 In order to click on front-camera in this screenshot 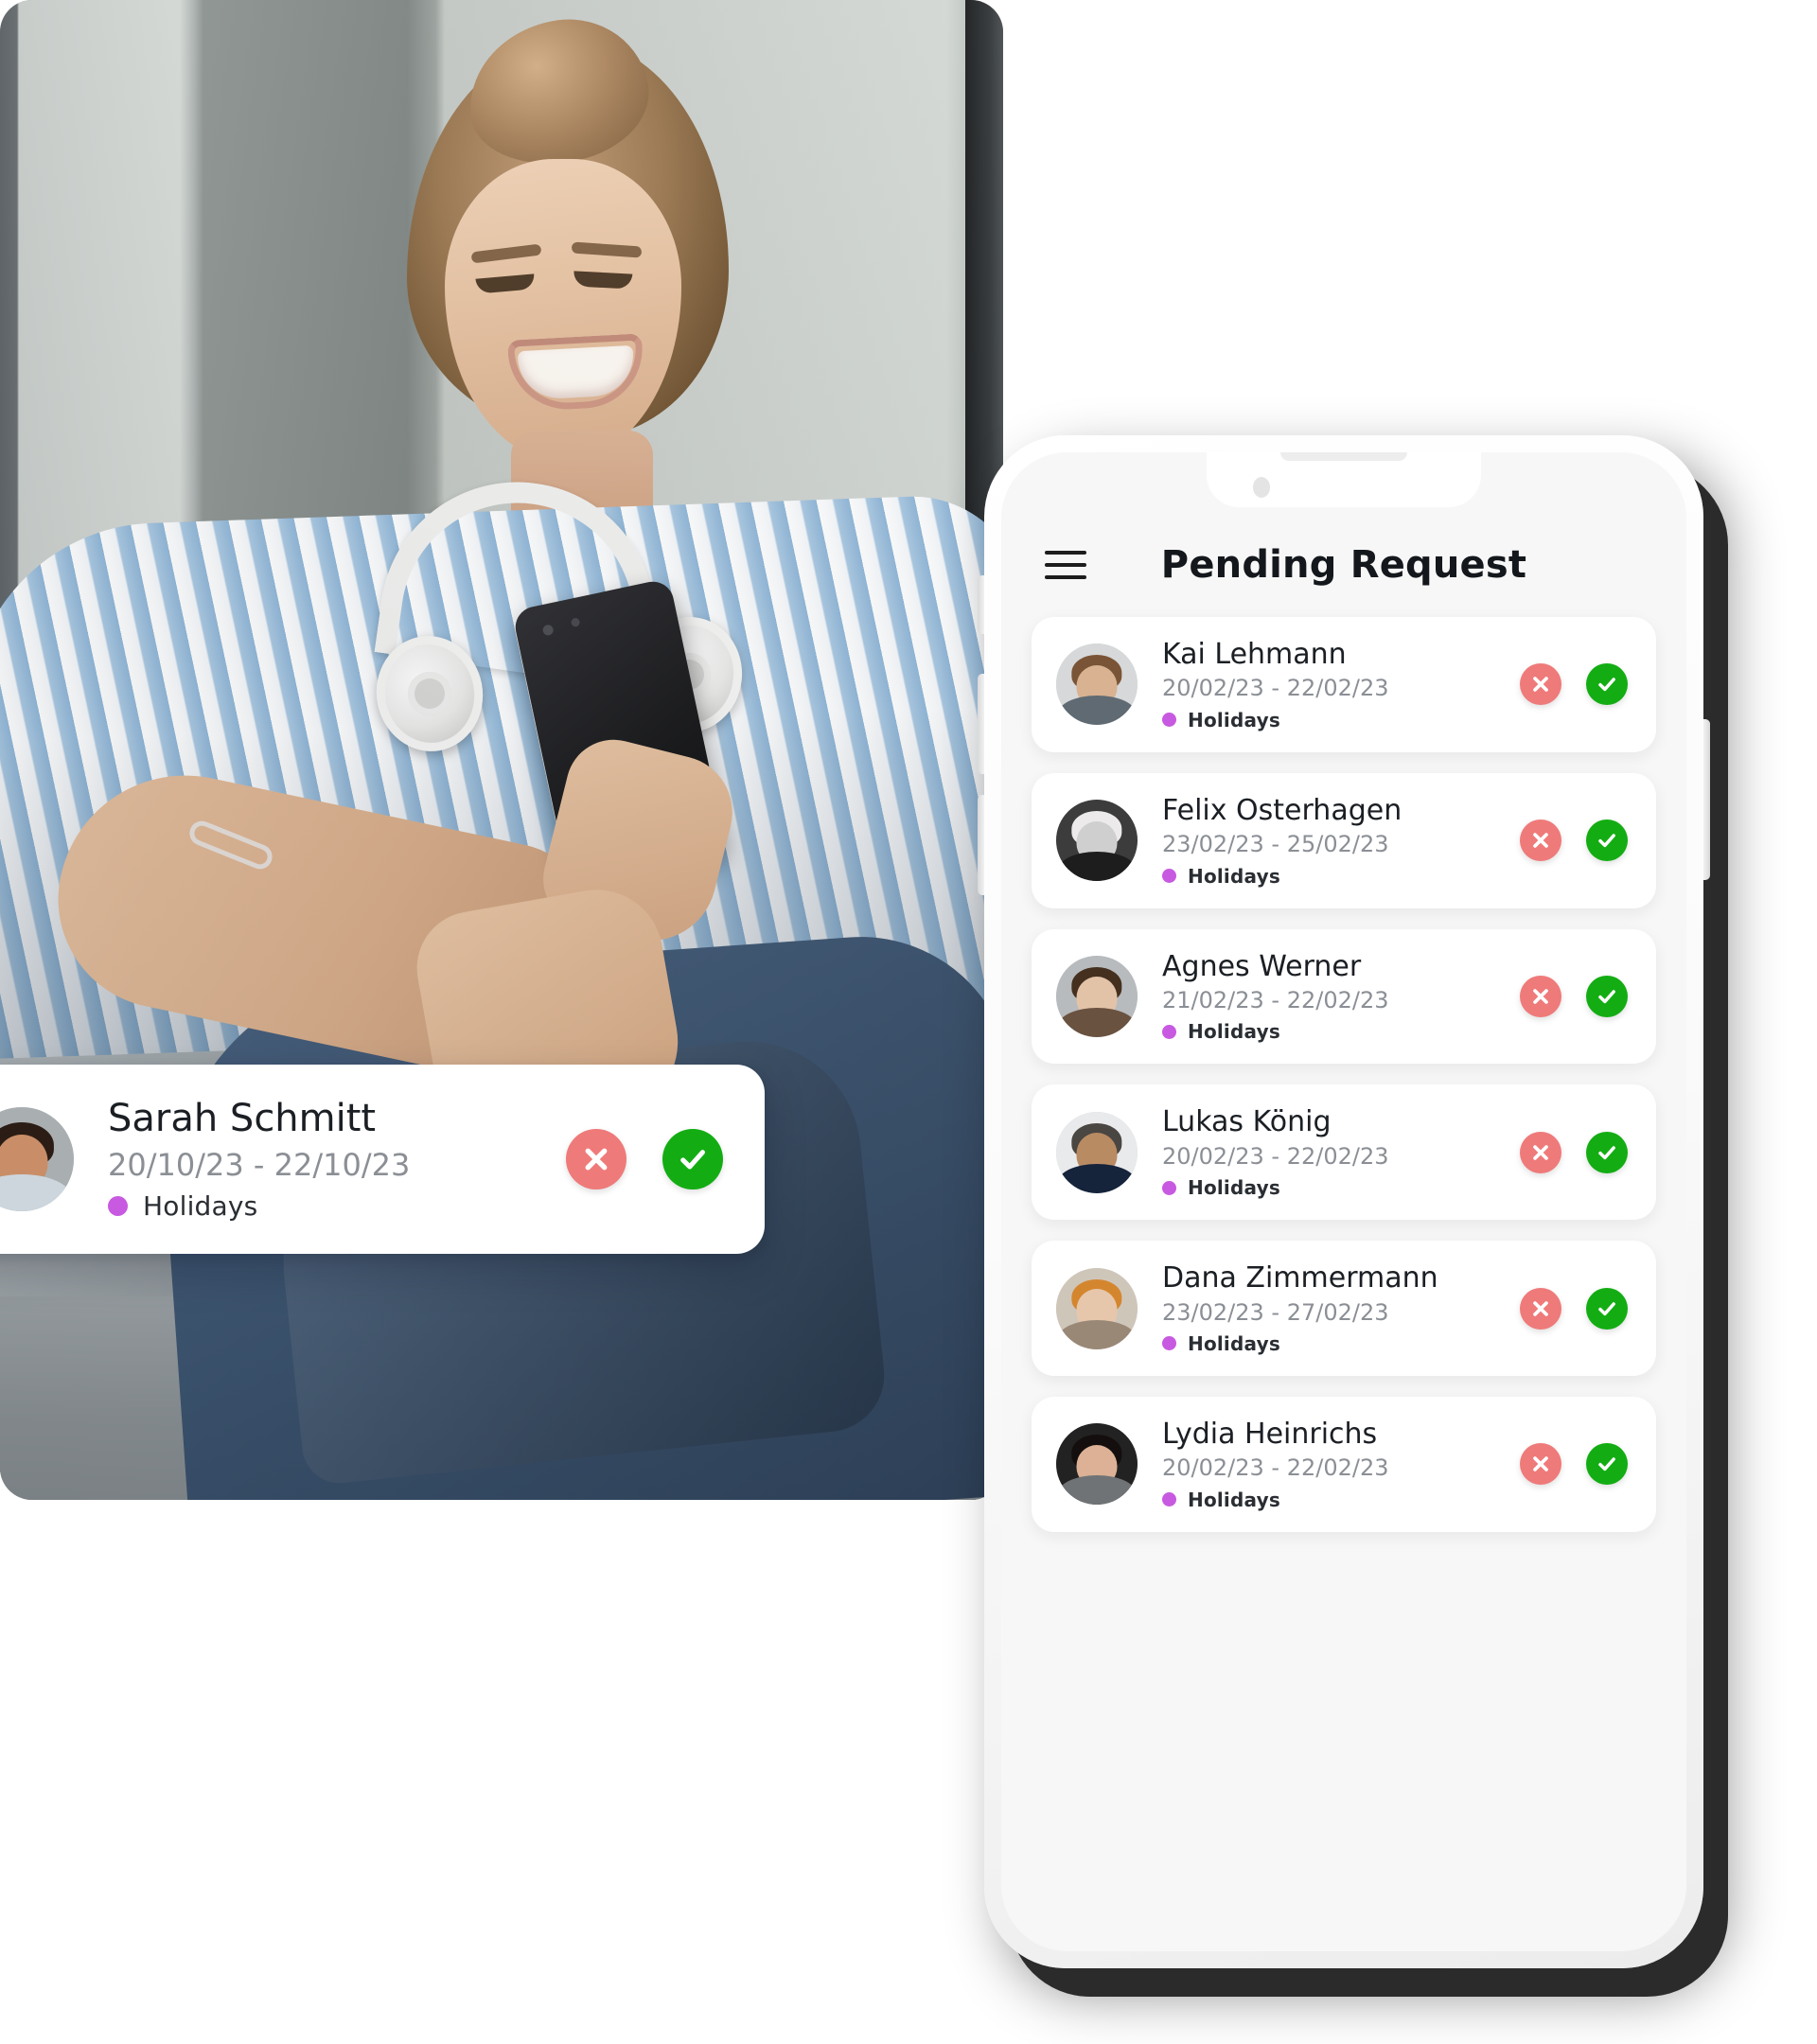, I will do `click(1261, 487)`.